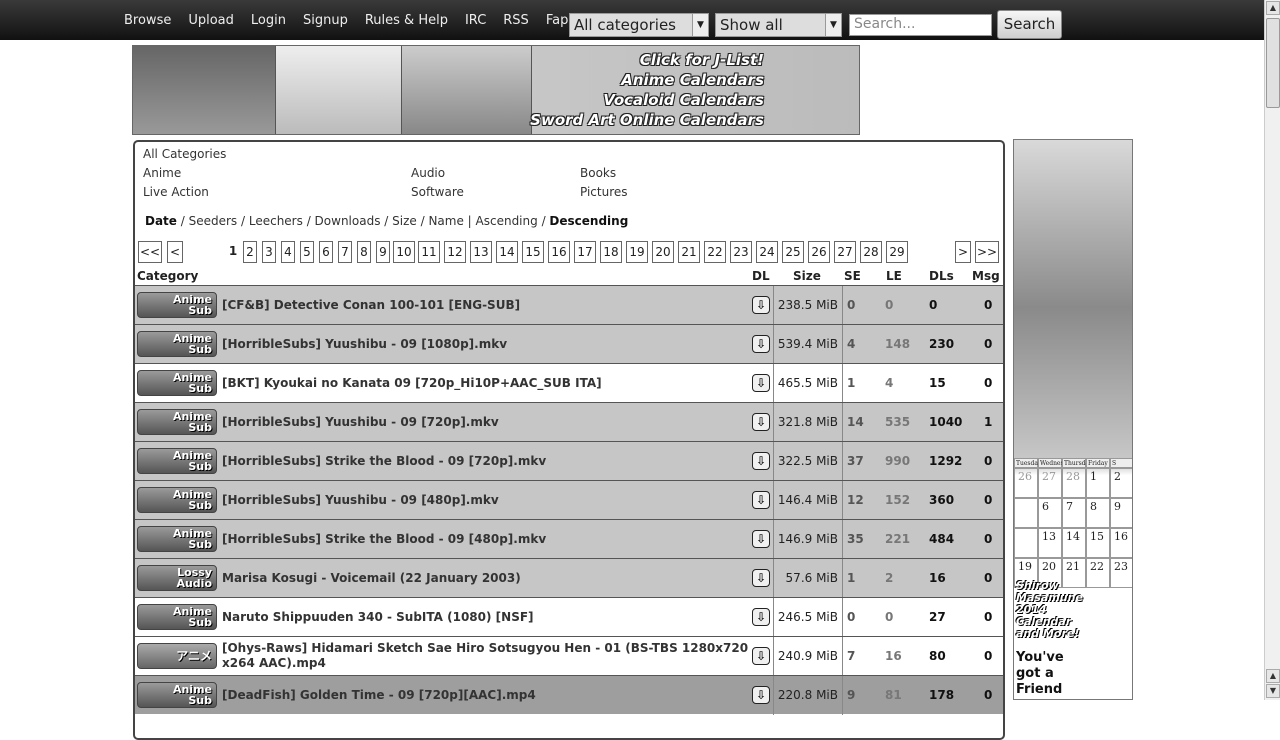 The height and width of the screenshot is (740, 1280). What do you see at coordinates (406, 20) in the screenshot?
I see `nav-rules-help: Rules & Help` at bounding box center [406, 20].